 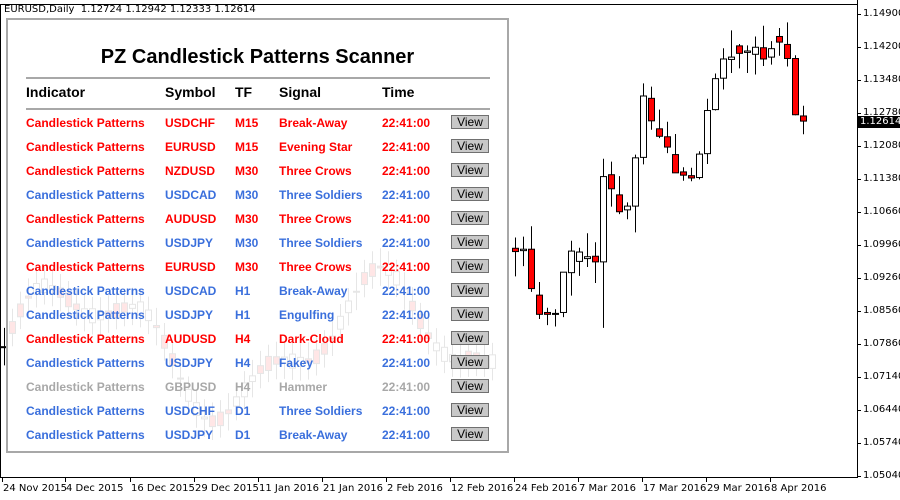 I want to click on price-tick-label: 1.09960, so click(x=881, y=244).